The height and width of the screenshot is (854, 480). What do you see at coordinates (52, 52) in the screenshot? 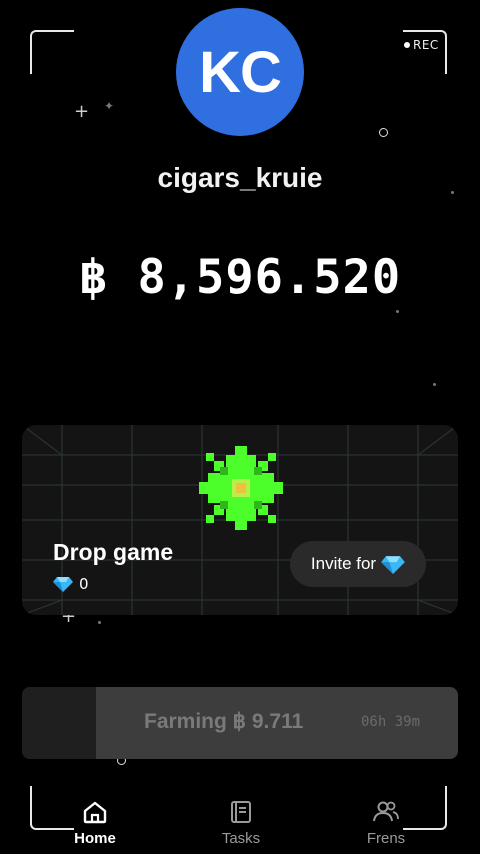
I see `frame-corner-top-left` at bounding box center [52, 52].